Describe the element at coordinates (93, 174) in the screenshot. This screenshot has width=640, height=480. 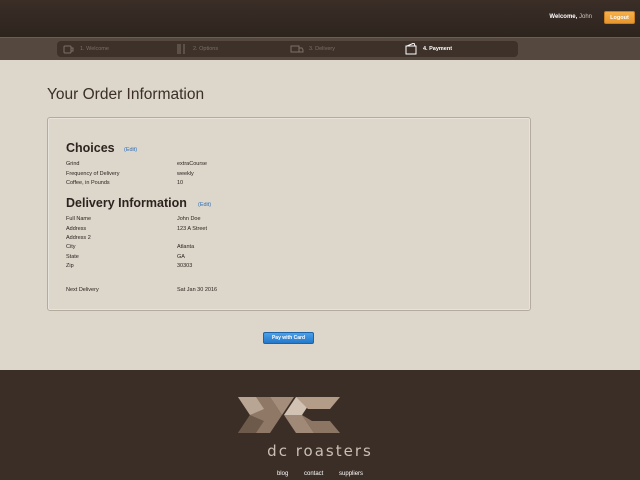
I see `choice-label: Frequency of Delivery` at that location.